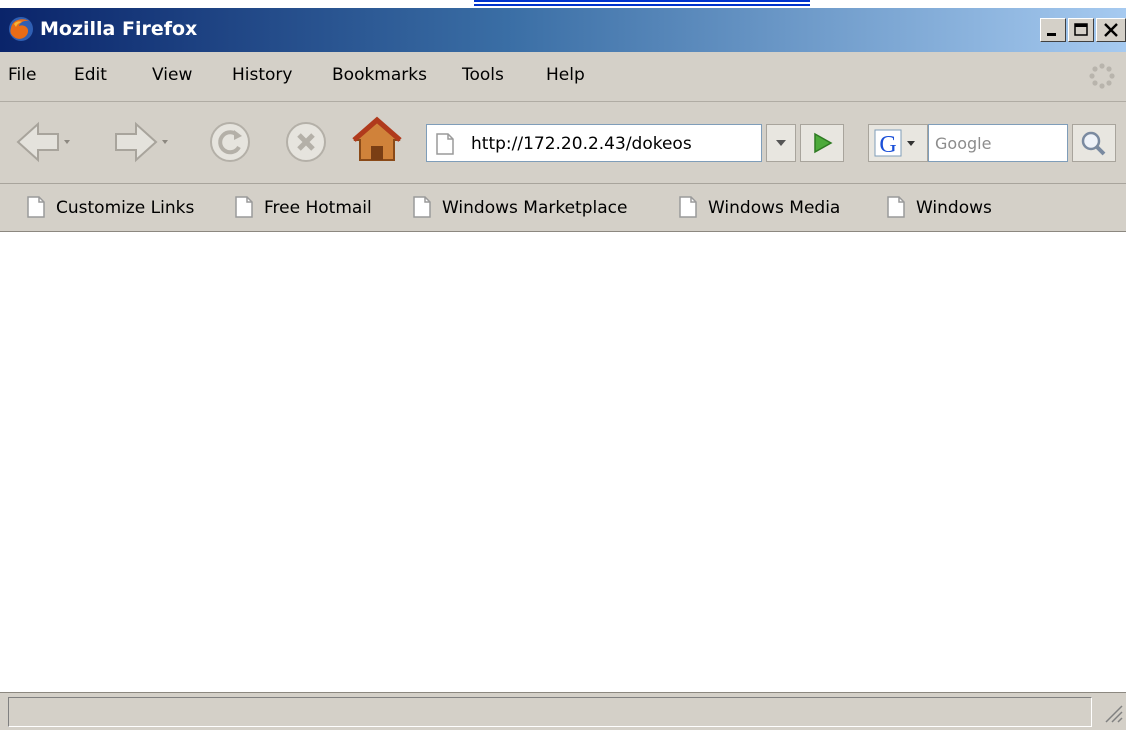  Describe the element at coordinates (581, 144) in the screenshot. I see `url-text: http://172.20.2.43/dokeos` at that location.